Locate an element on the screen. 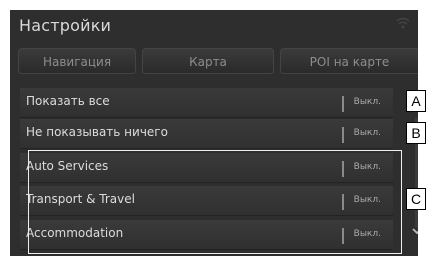 The width and height of the screenshot is (428, 260). wifi-icon is located at coordinates (403, 23).